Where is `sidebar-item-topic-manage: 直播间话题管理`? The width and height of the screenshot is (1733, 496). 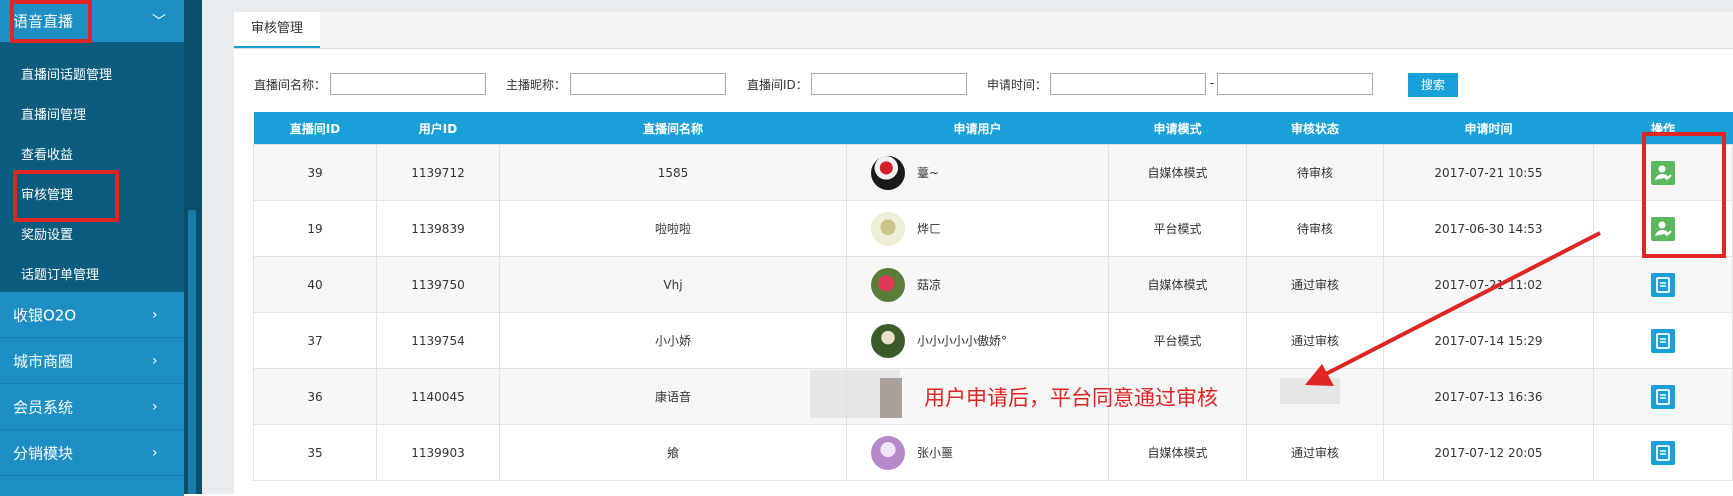
sidebar-item-topic-manage: 直播间话题管理 is located at coordinates (66, 73).